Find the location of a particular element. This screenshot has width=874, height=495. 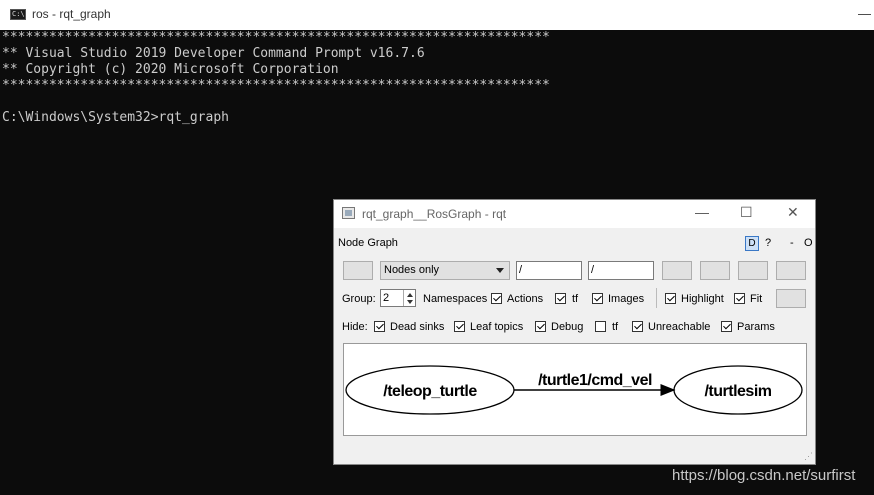

unreachable-checkbox is located at coordinates (637, 326).